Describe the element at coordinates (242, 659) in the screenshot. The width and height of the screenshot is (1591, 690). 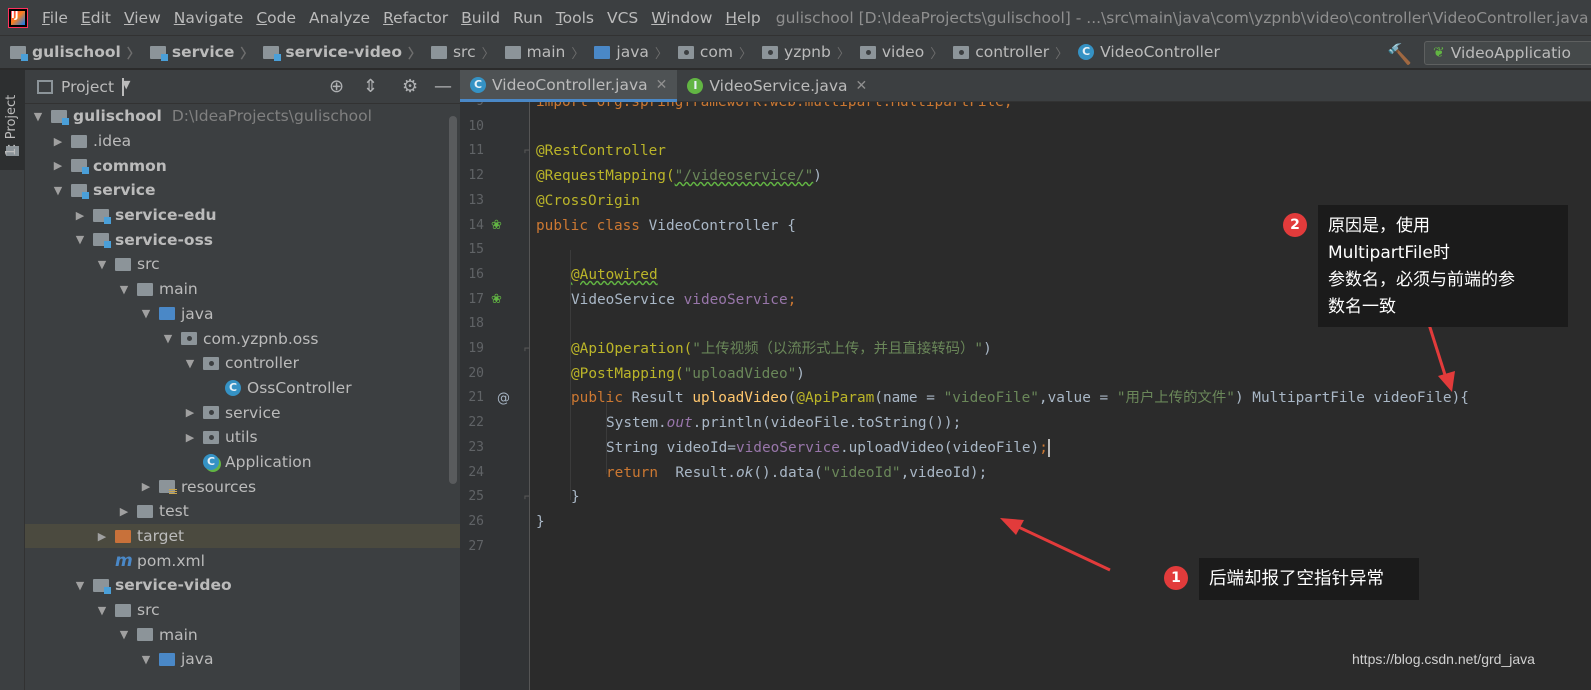
I see `tree-item-java-video: ▼ java` at that location.